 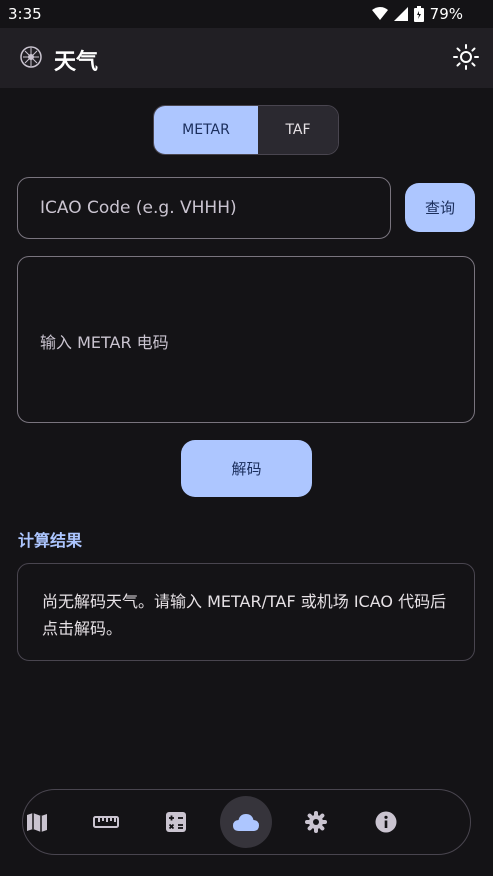 What do you see at coordinates (246, 58) in the screenshot?
I see `app-bar: 天气` at bounding box center [246, 58].